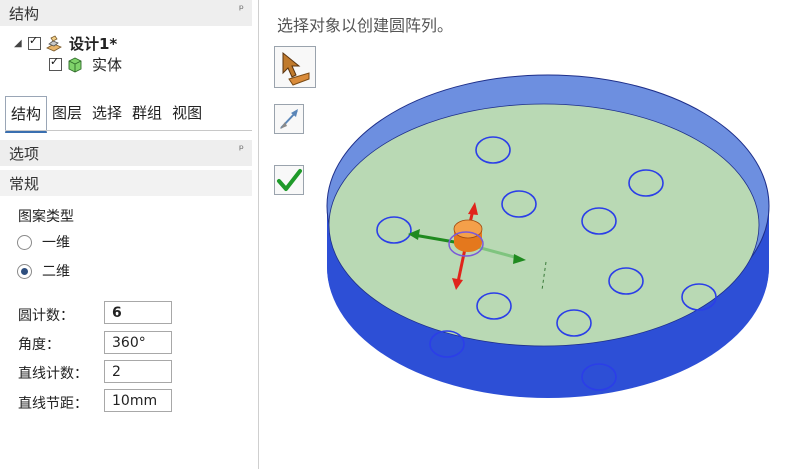 This screenshot has width=790, height=469. What do you see at coordinates (126, 153) in the screenshot?
I see `options-panel-header: 选项 ᵖ` at bounding box center [126, 153].